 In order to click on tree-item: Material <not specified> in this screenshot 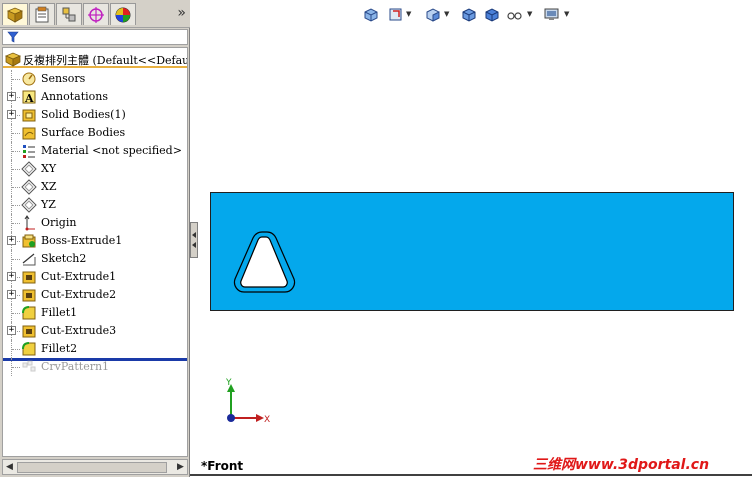, I will do `click(95, 151)`.